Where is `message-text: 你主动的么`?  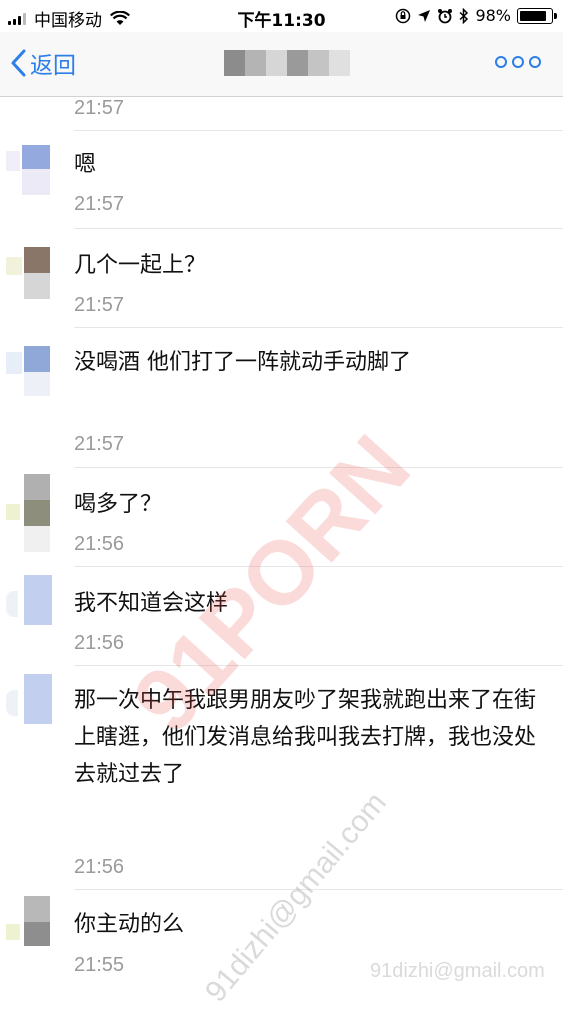
message-text: 你主动的么 is located at coordinates (129, 924).